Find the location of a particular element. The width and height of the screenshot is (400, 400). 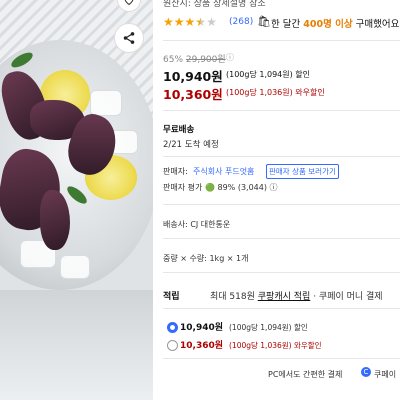

recent-buyers-post: 구매했어요 is located at coordinates (377, 24).